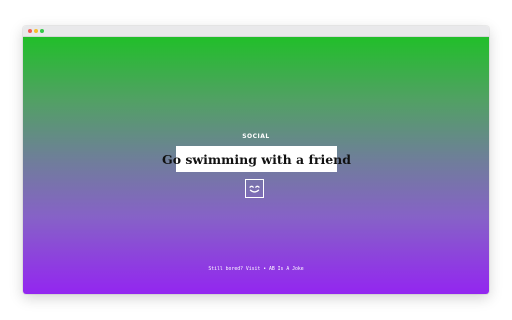 The height and width of the screenshot is (320, 512). I want to click on activity-text: Go swimming with a friend, so click(256, 159).